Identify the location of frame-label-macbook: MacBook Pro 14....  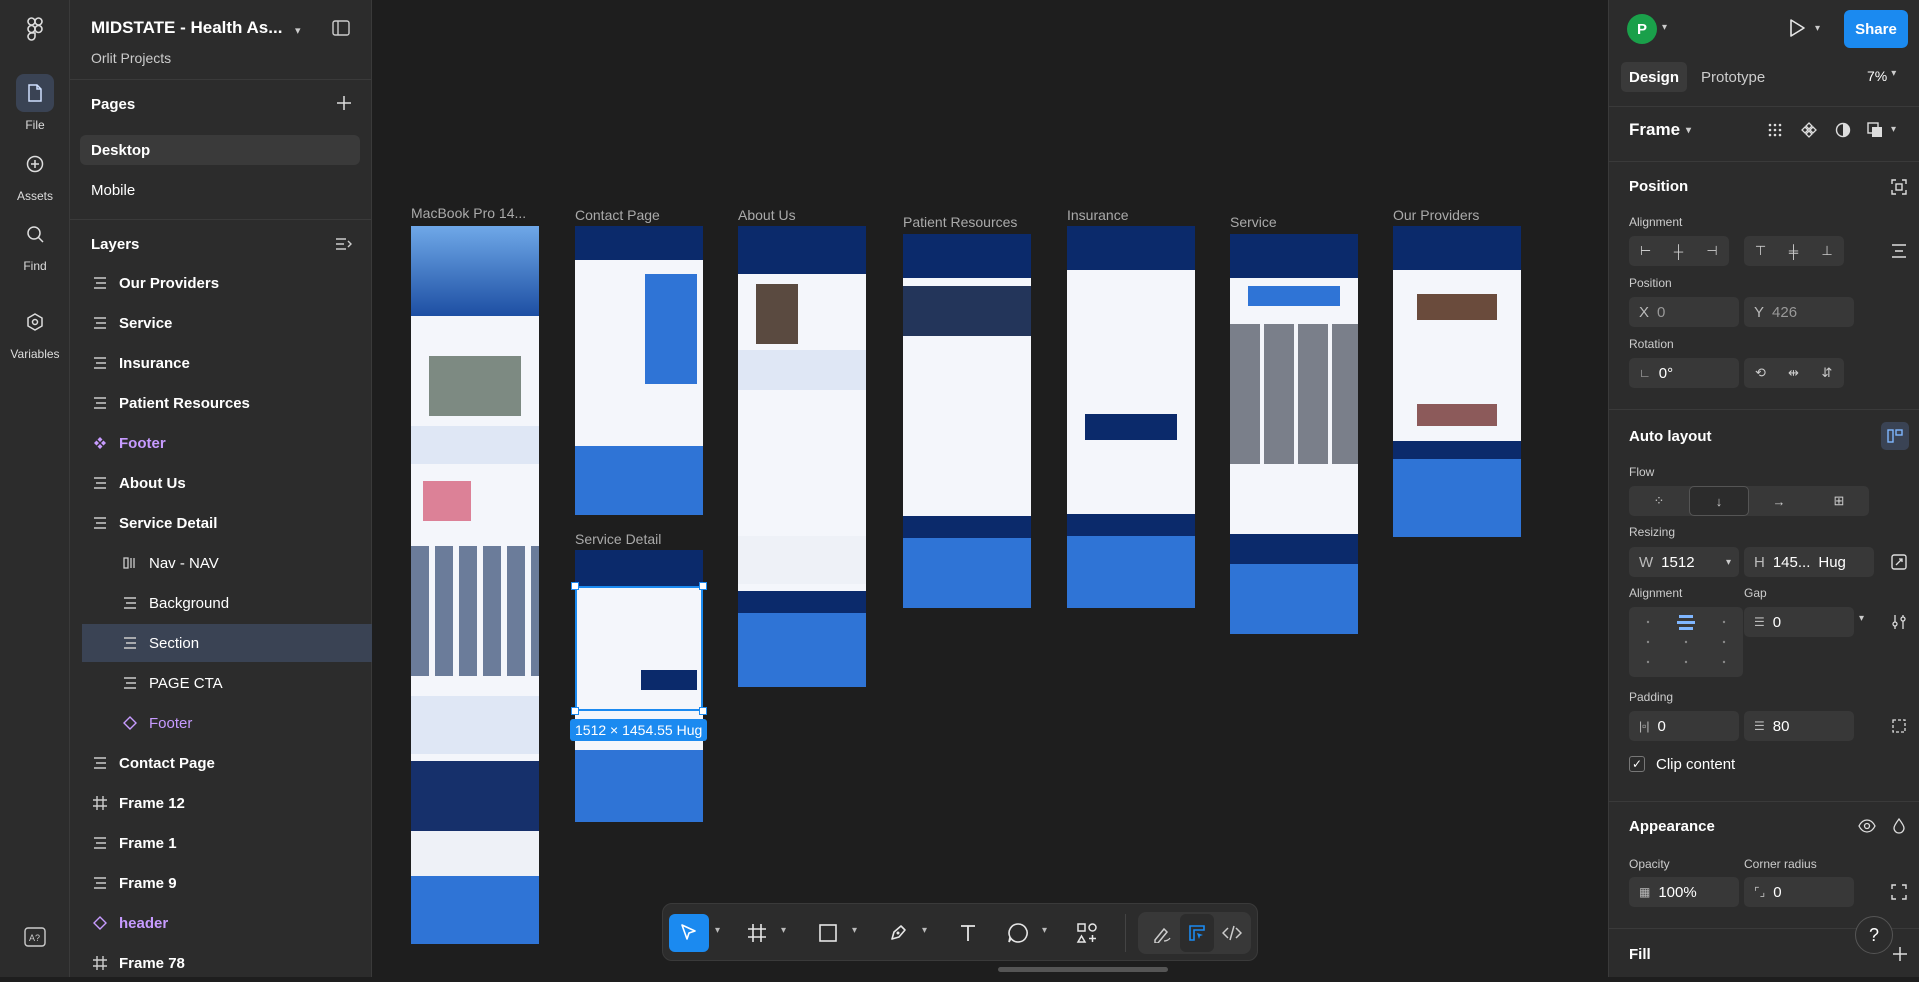
(468, 213).